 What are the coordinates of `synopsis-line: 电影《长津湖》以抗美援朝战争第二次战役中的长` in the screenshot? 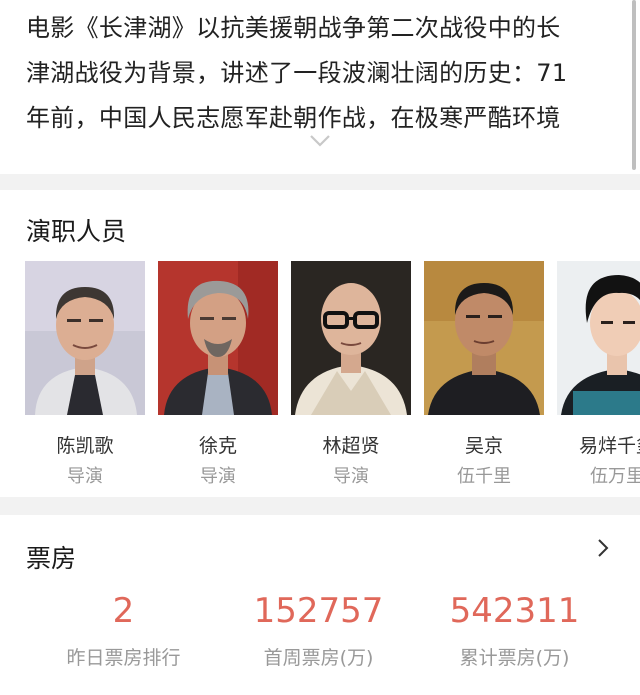 It's located at (293, 28).